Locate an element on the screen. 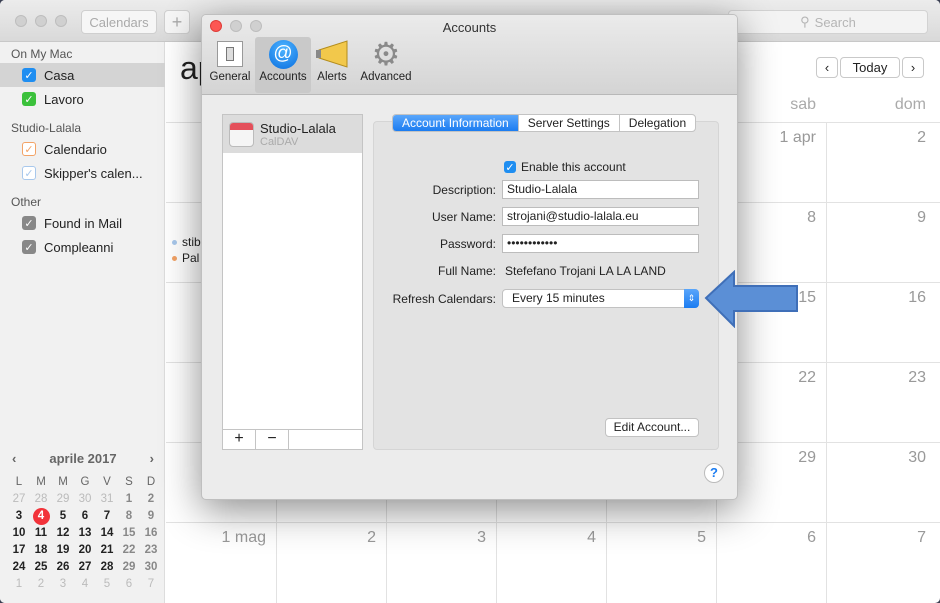 Image resolution: width=940 pixels, height=603 pixels. mini-day: 10 is located at coordinates (19, 533).